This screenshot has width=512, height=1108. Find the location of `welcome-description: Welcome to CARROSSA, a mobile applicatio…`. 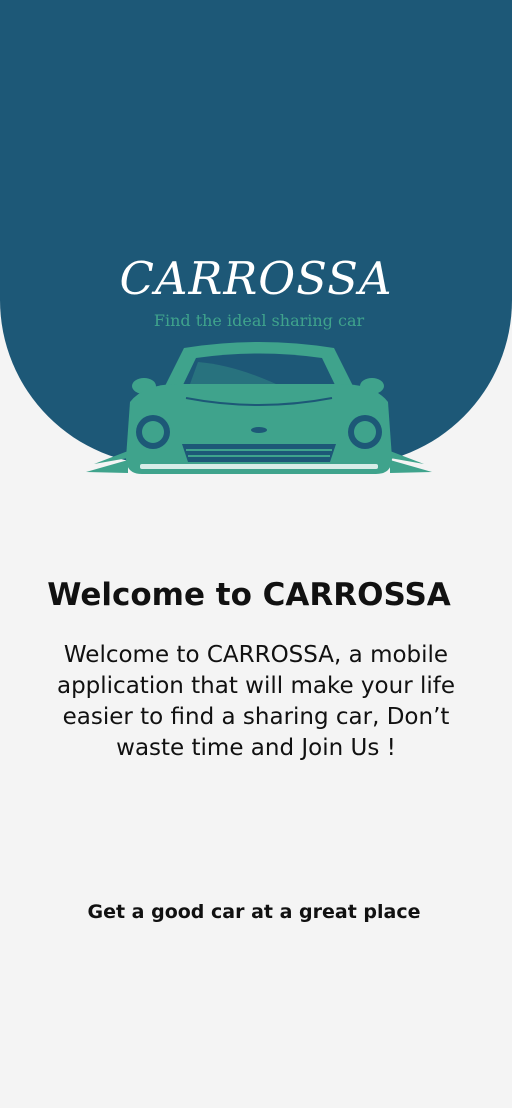

welcome-description: Welcome to CARROSSA, a mobile applicatio… is located at coordinates (255, 701).